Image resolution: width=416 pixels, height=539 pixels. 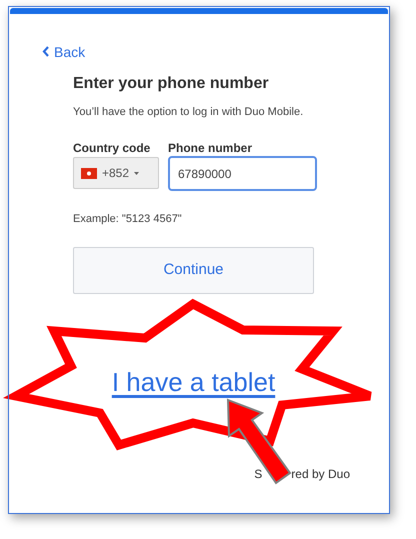 I want to click on page-title: Enter your phone number, so click(x=171, y=84).